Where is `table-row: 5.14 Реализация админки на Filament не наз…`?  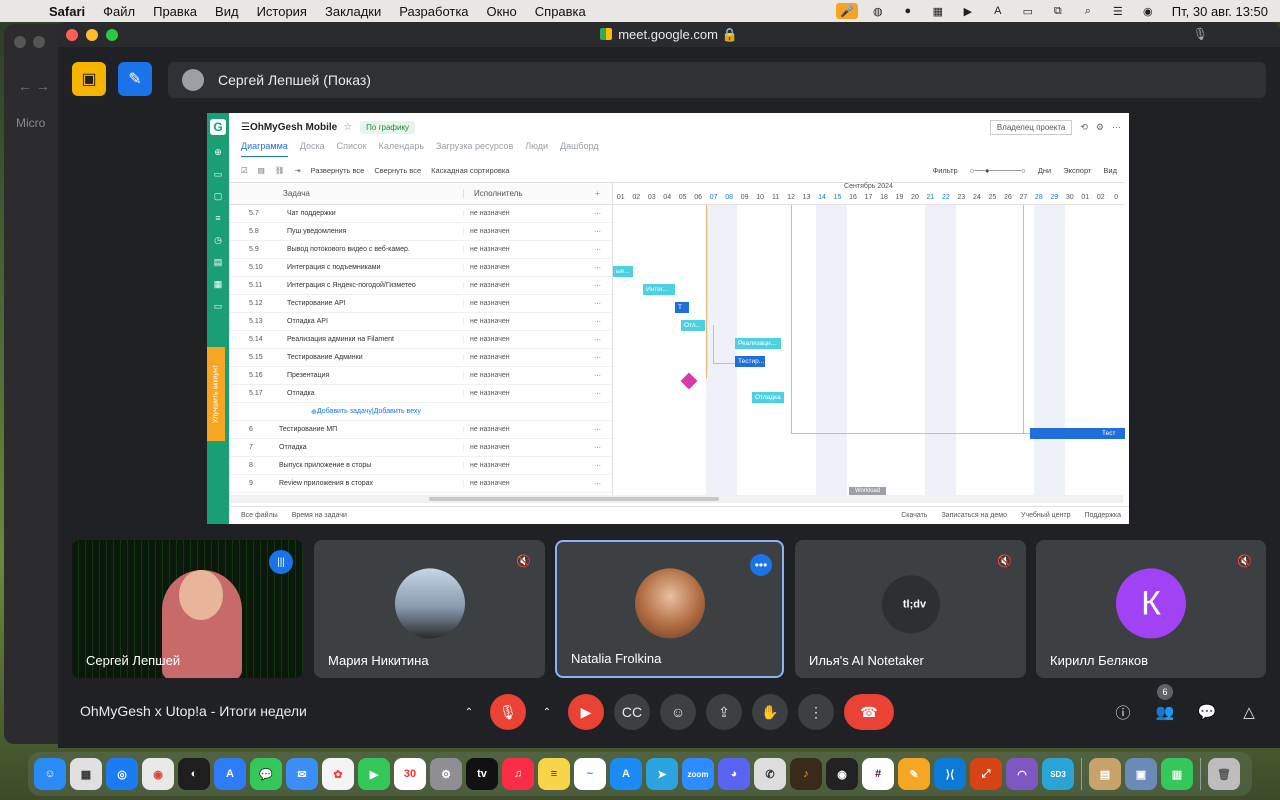
table-row: 5.14 Реализация админки на Filament не наз… is located at coordinates (420, 340).